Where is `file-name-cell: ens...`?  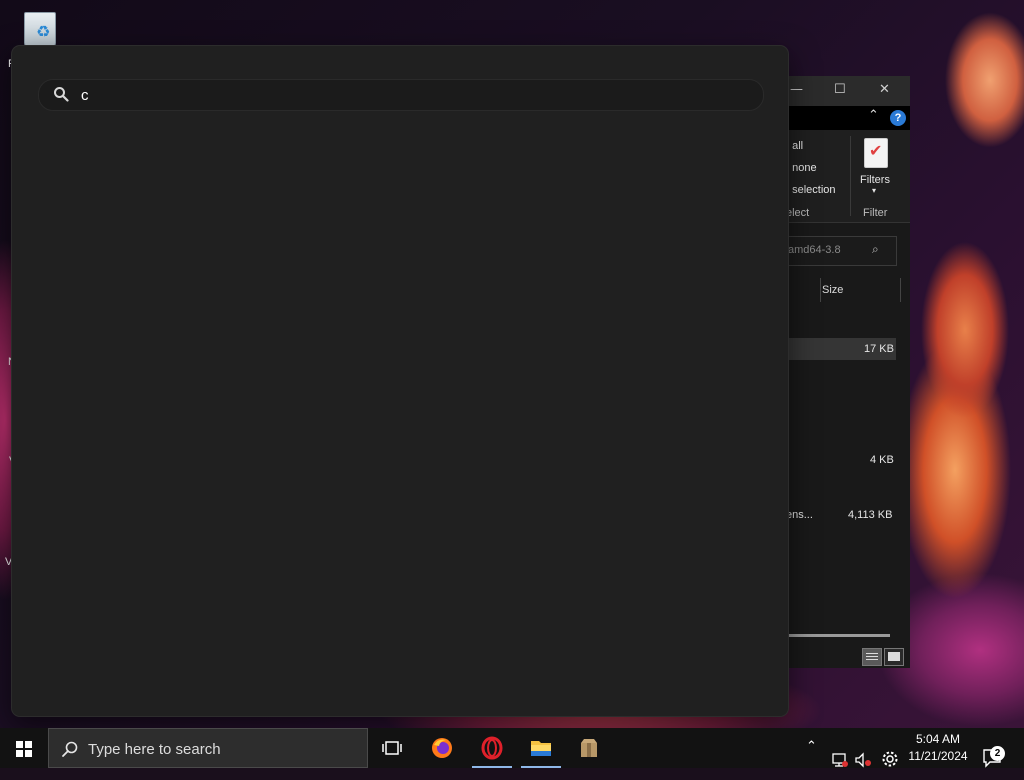
file-name-cell: ens... is located at coordinates (799, 515).